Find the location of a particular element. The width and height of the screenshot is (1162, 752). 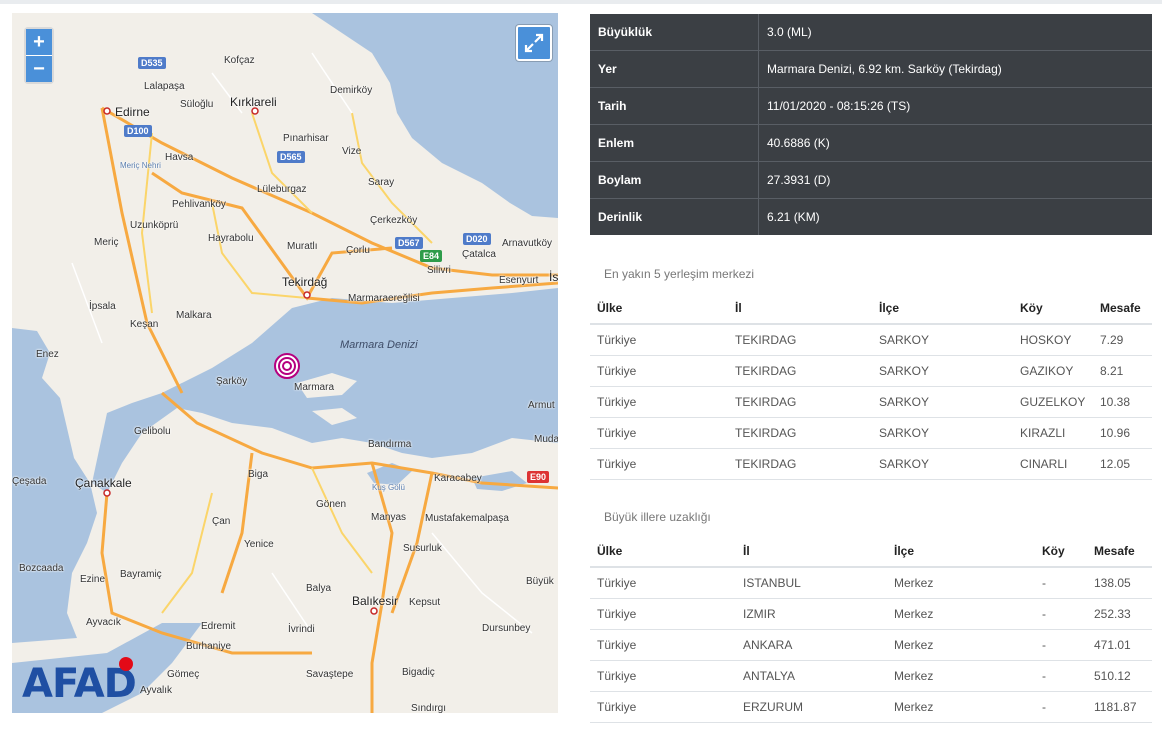

map-label-arnavutkoy: Arnavutköy is located at coordinates (527, 243).